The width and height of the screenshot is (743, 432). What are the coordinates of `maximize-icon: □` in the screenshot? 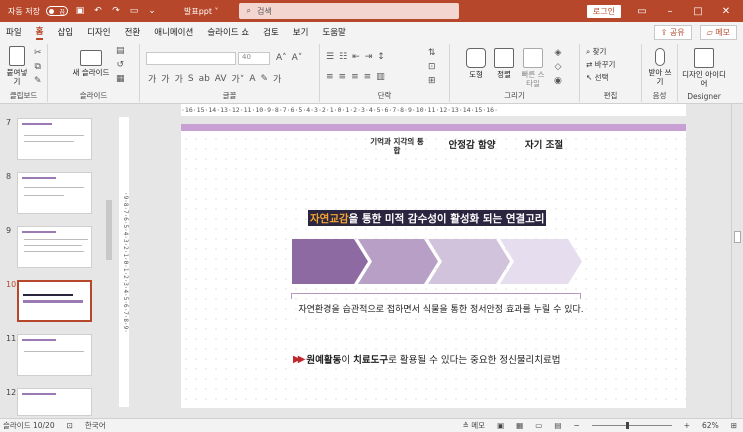 It's located at (698, 11).